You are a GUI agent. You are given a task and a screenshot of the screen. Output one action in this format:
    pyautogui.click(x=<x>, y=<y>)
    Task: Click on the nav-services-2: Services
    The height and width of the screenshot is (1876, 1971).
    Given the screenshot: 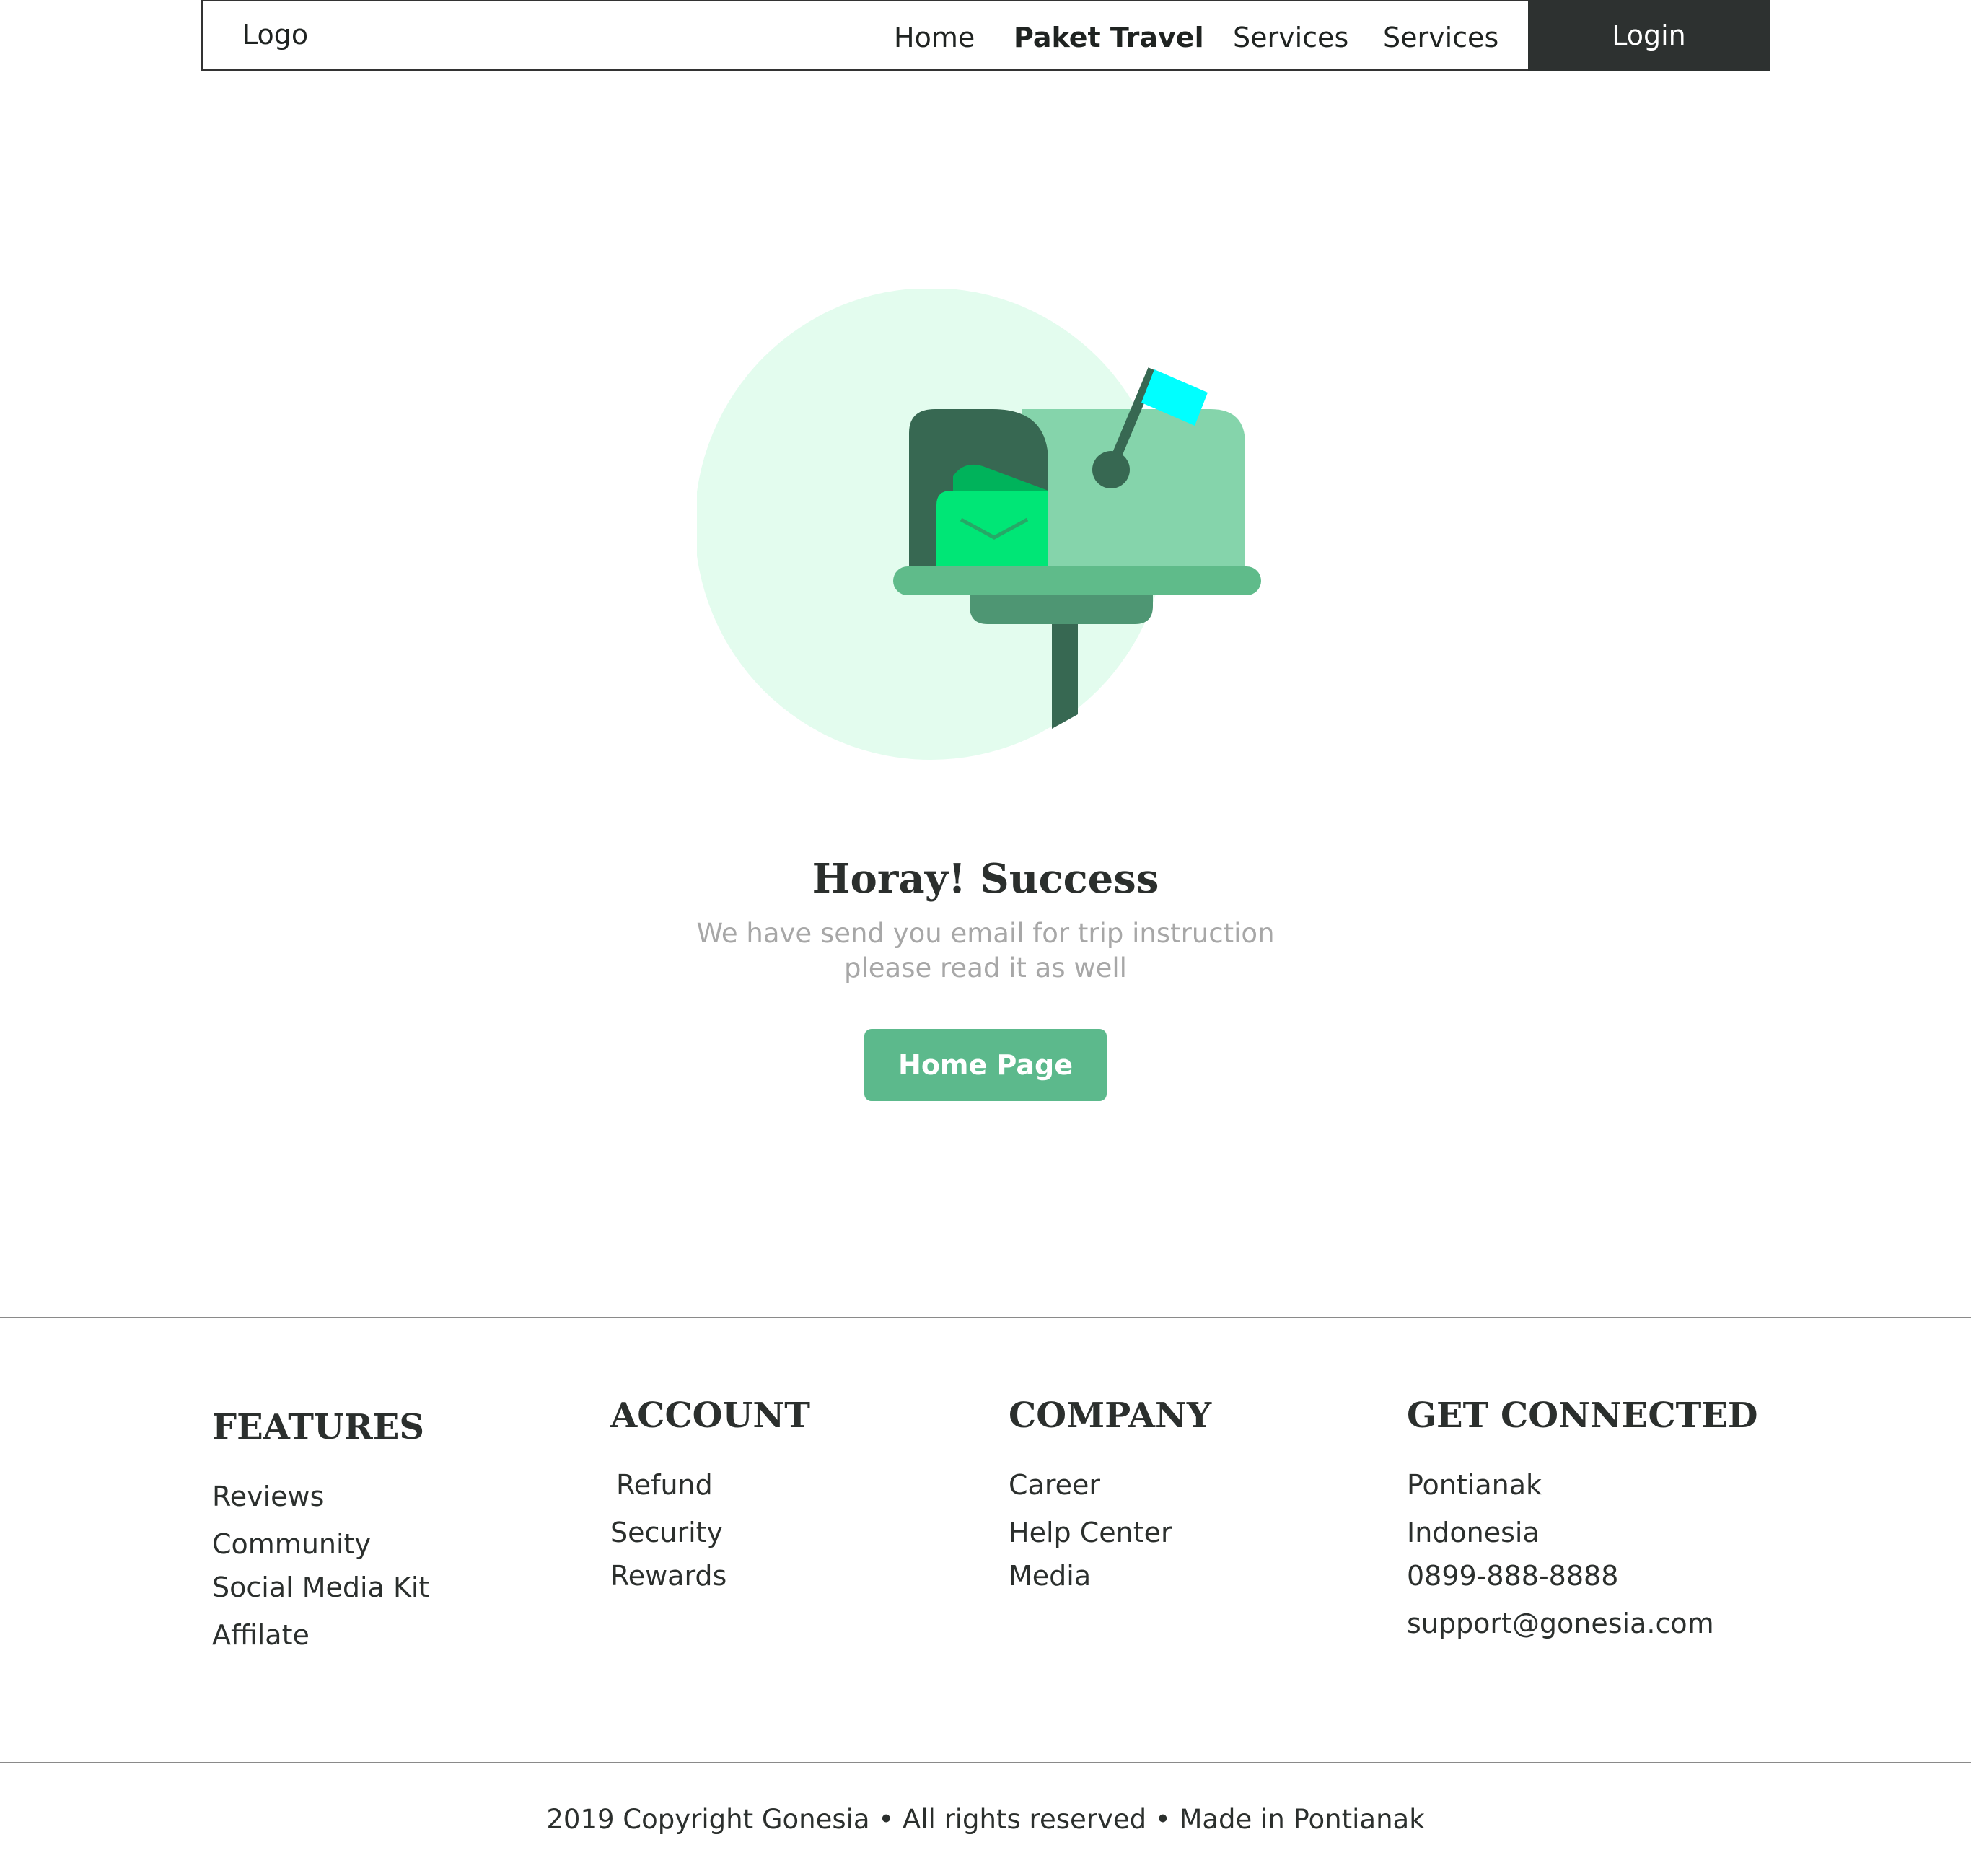 What is the action you would take?
    pyautogui.click(x=1440, y=38)
    